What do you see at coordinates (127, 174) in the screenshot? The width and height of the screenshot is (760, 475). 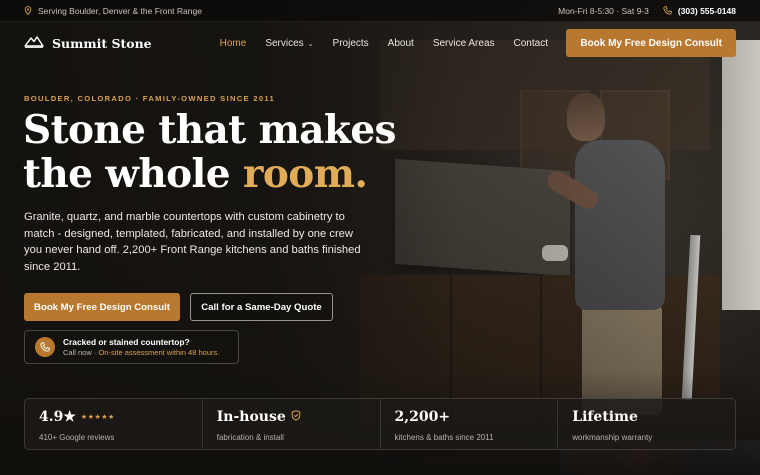 I see `headline-line-2: the whole` at bounding box center [127, 174].